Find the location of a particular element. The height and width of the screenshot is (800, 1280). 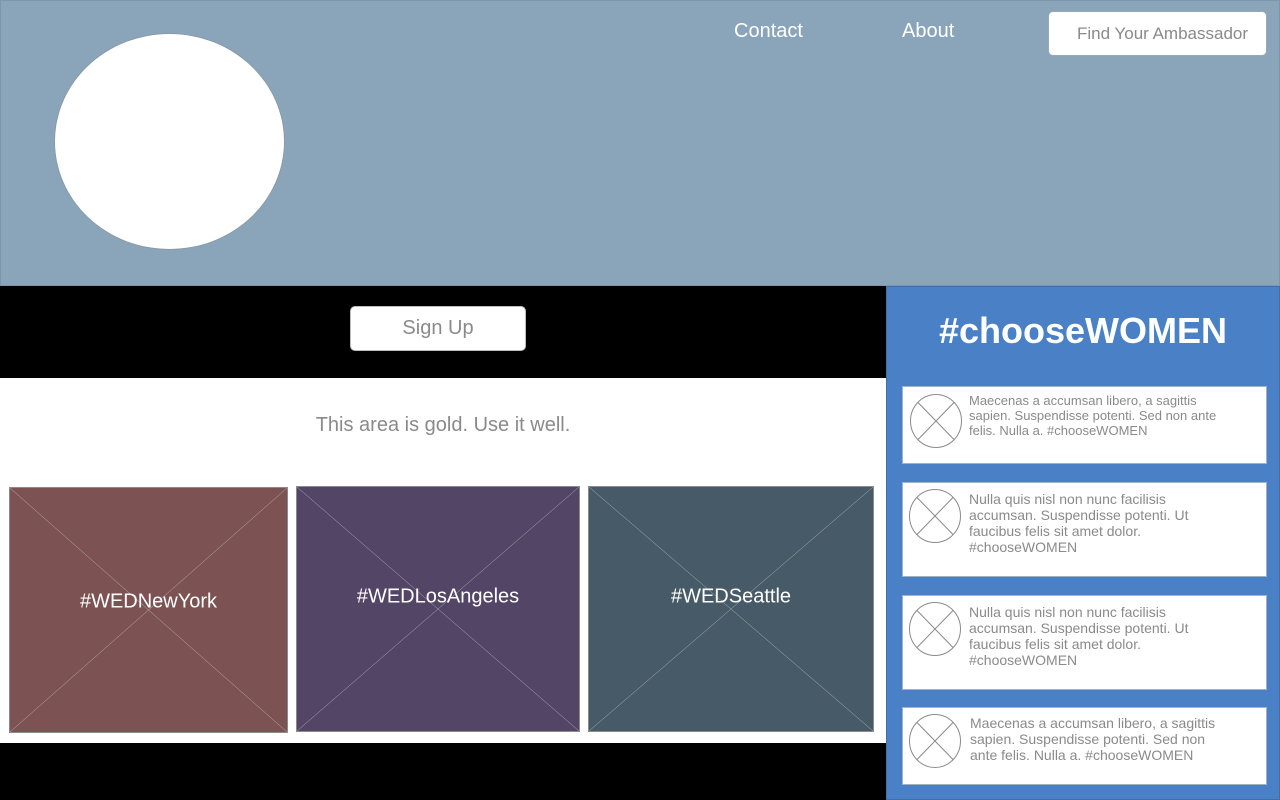

tile-new-york: #WEDNewYork is located at coordinates (148, 610).